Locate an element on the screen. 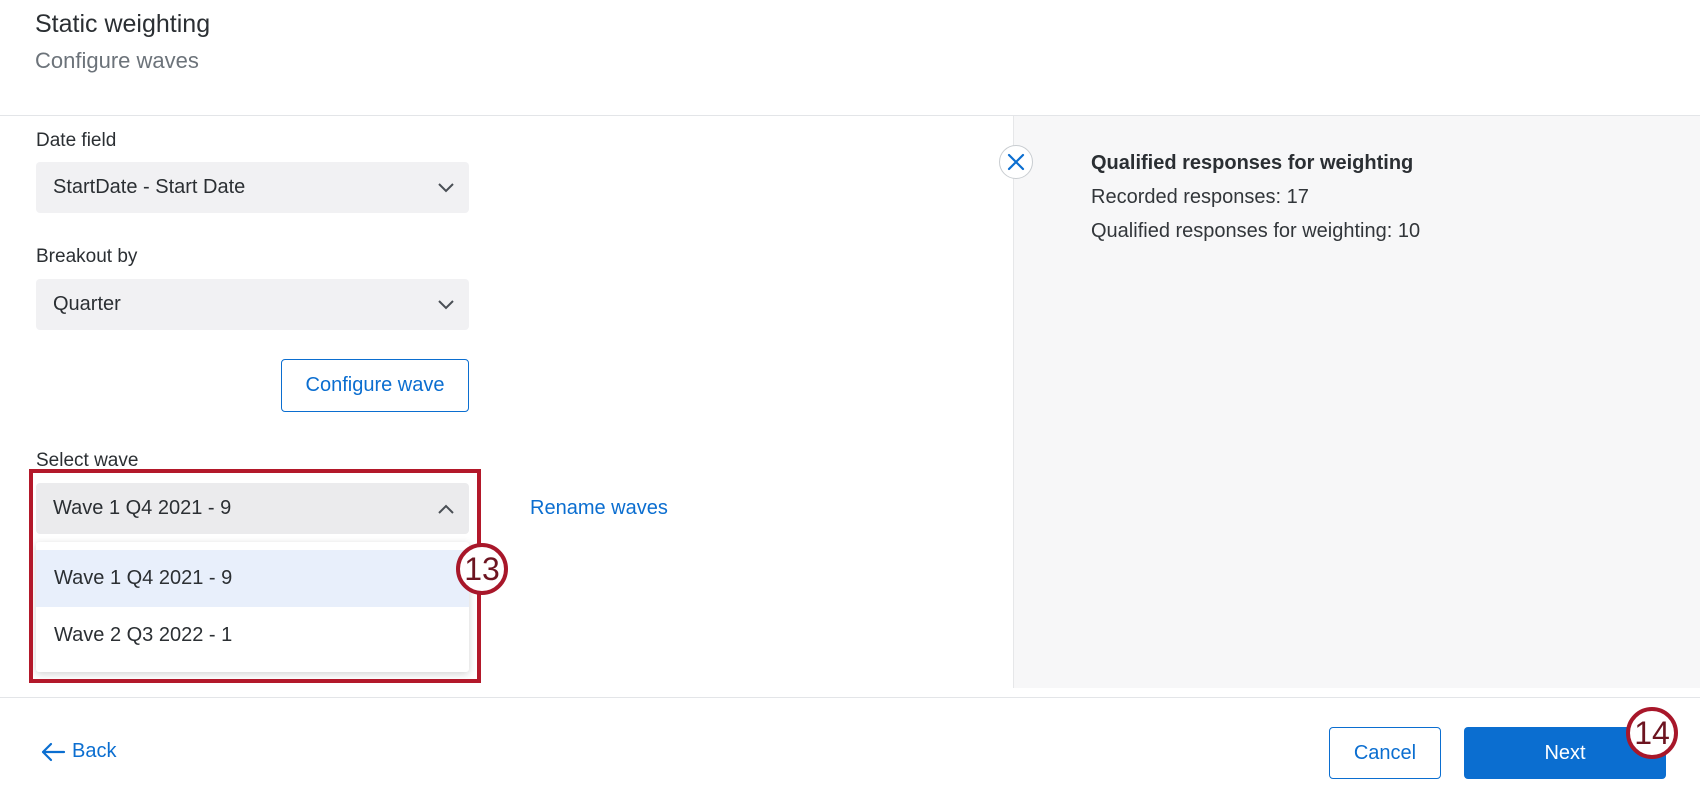 This screenshot has height=792, width=1700. back-link: Back is located at coordinates (78, 751).